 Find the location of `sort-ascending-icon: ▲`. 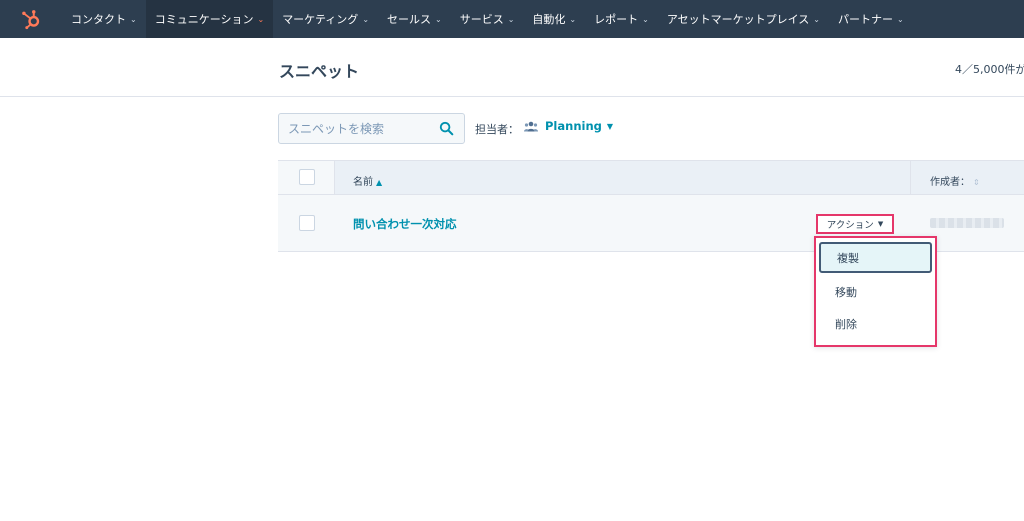

sort-ascending-icon: ▲ is located at coordinates (379, 182).